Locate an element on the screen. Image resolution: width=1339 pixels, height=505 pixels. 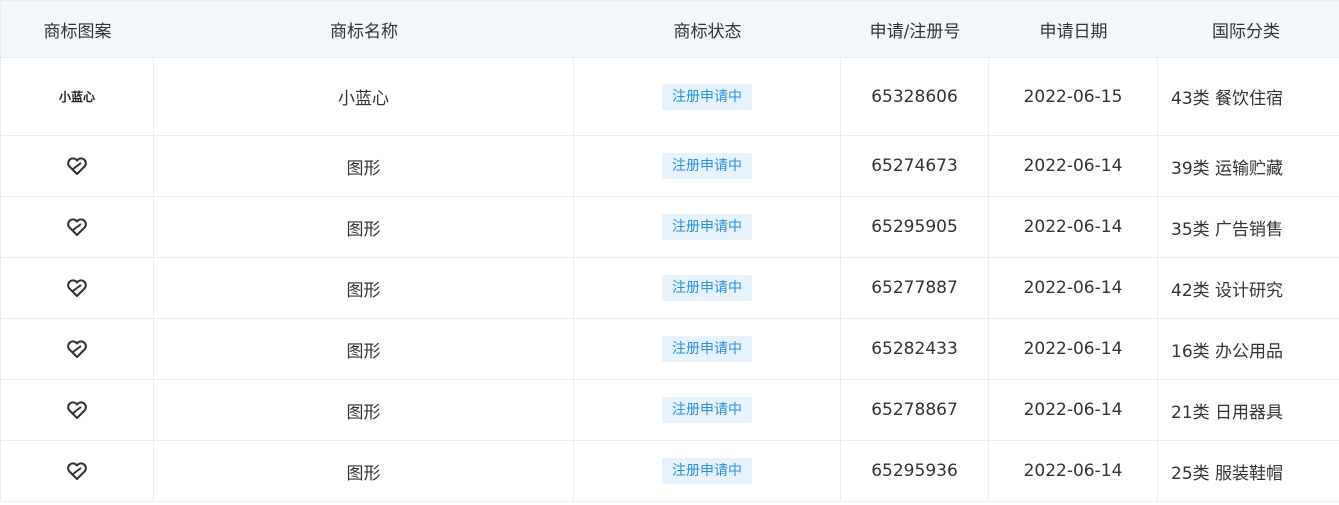
international-class: 25类 服装鞋帽 is located at coordinates (1227, 473).